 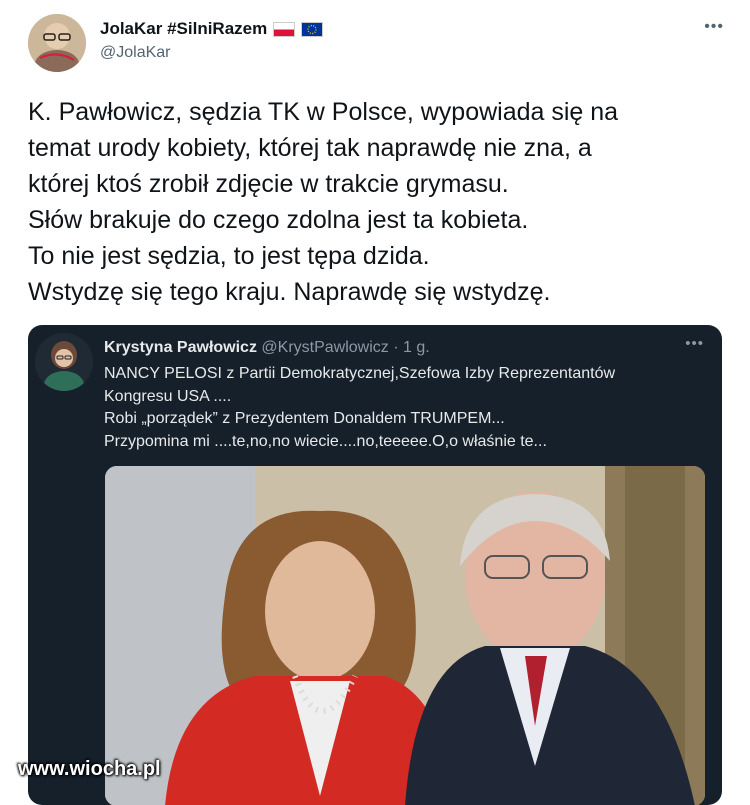 I want to click on author-name-text: JolaKar #SilniRazem, so click(x=183, y=29).